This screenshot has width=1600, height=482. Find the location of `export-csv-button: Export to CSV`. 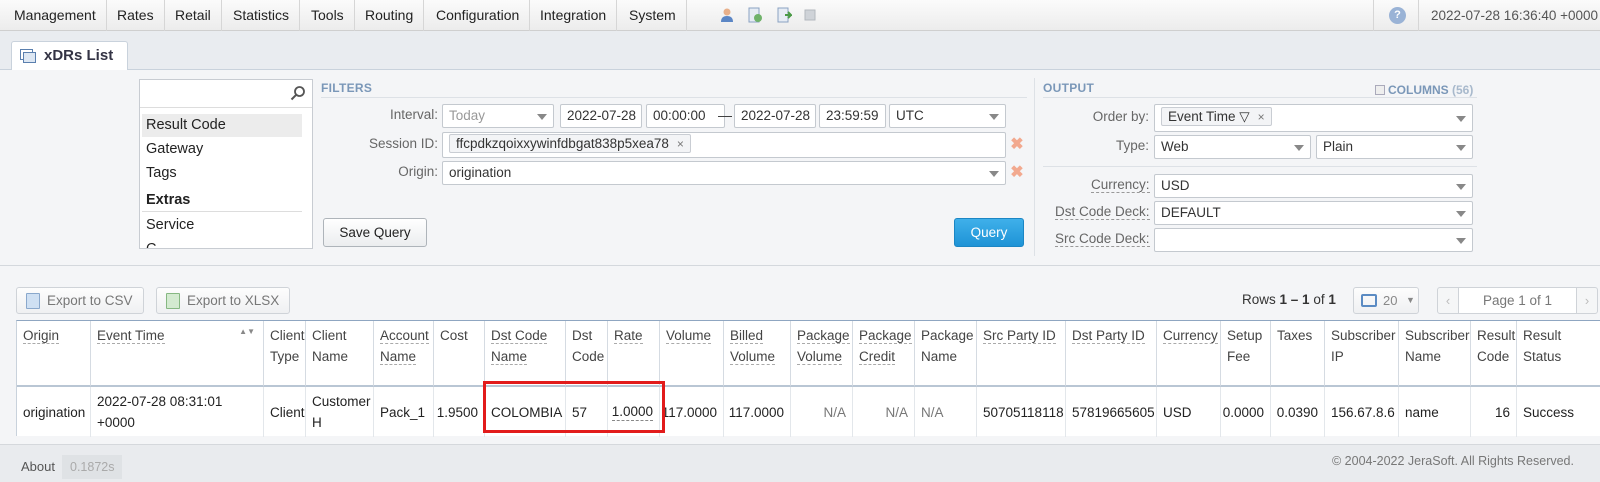

export-csv-button: Export to CSV is located at coordinates (80, 300).